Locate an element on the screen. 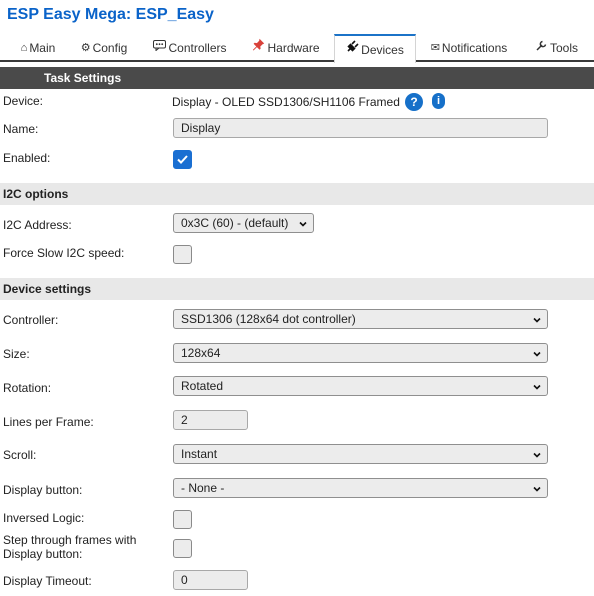  rotation-value: Rotated is located at coordinates (202, 386).